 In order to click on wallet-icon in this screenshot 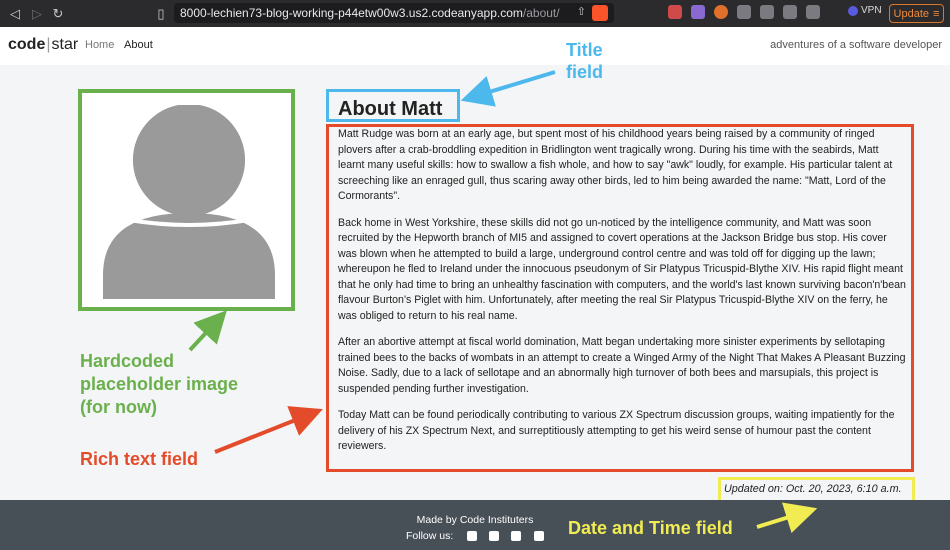, I will do `click(813, 12)`.